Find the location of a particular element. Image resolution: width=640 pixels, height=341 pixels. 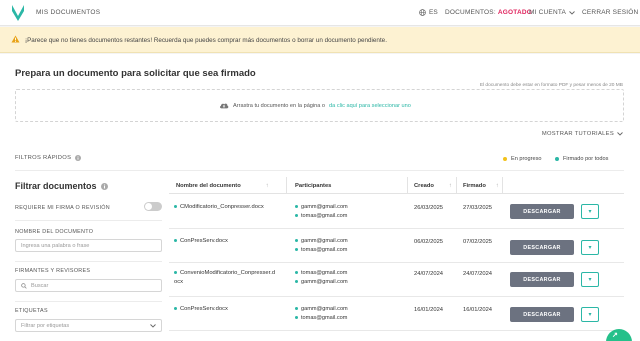

signed-label: Firmado por todos is located at coordinates (586, 159).